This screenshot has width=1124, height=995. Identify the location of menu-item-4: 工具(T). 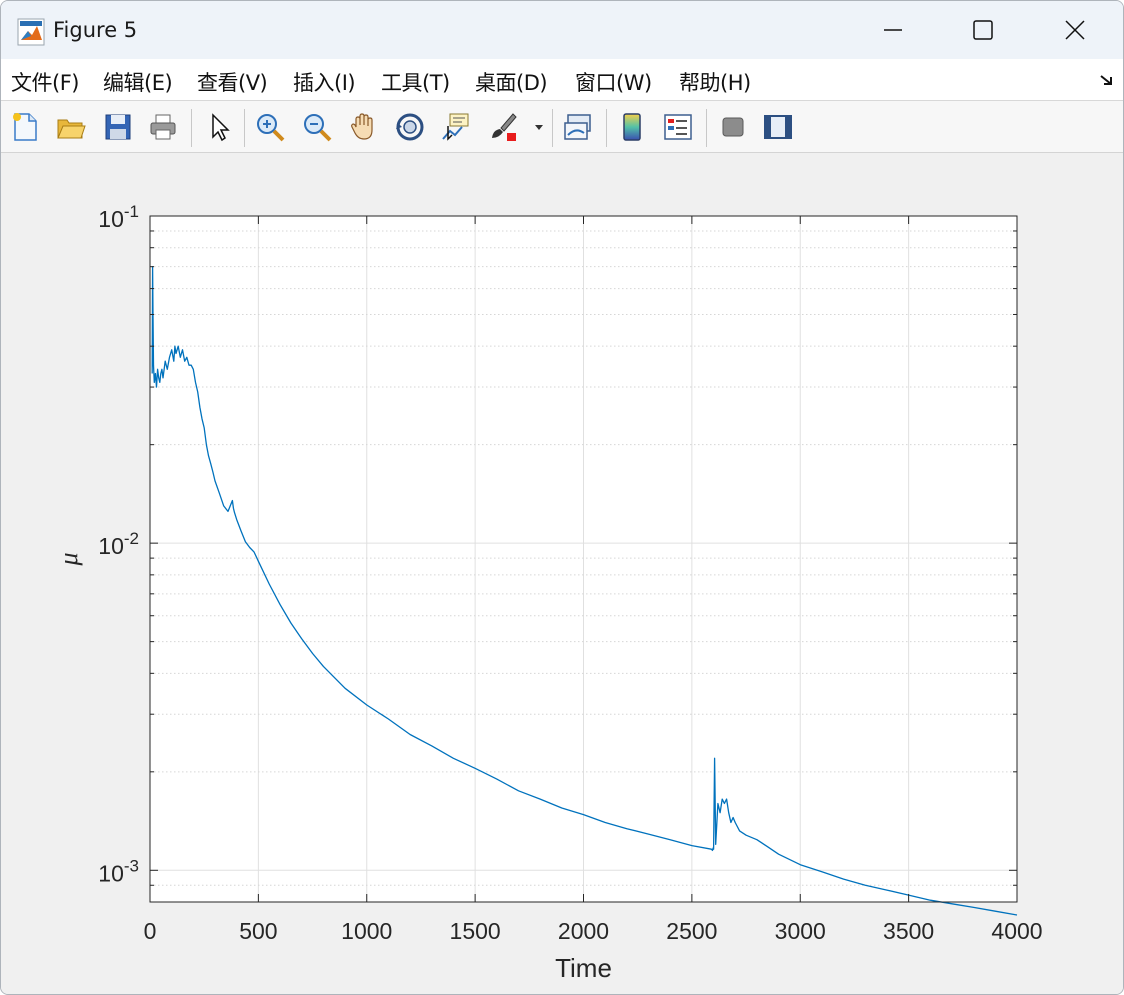
(415, 82).